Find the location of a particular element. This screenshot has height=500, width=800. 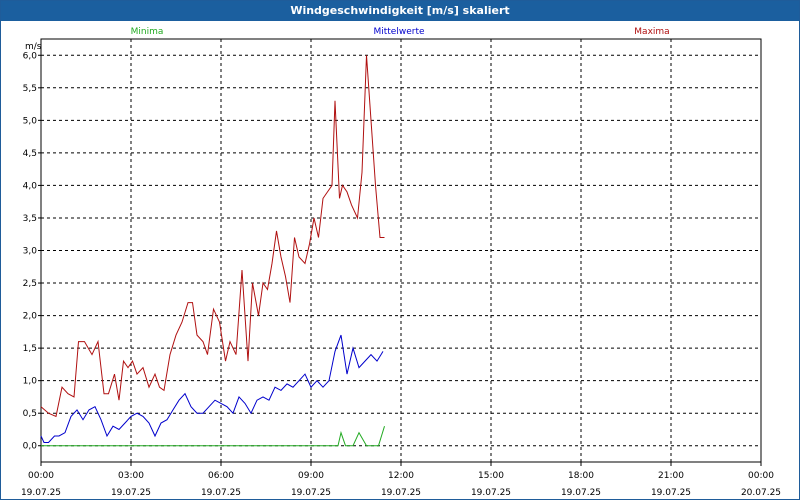

x-tick-date: 20.07.25 is located at coordinates (761, 493).